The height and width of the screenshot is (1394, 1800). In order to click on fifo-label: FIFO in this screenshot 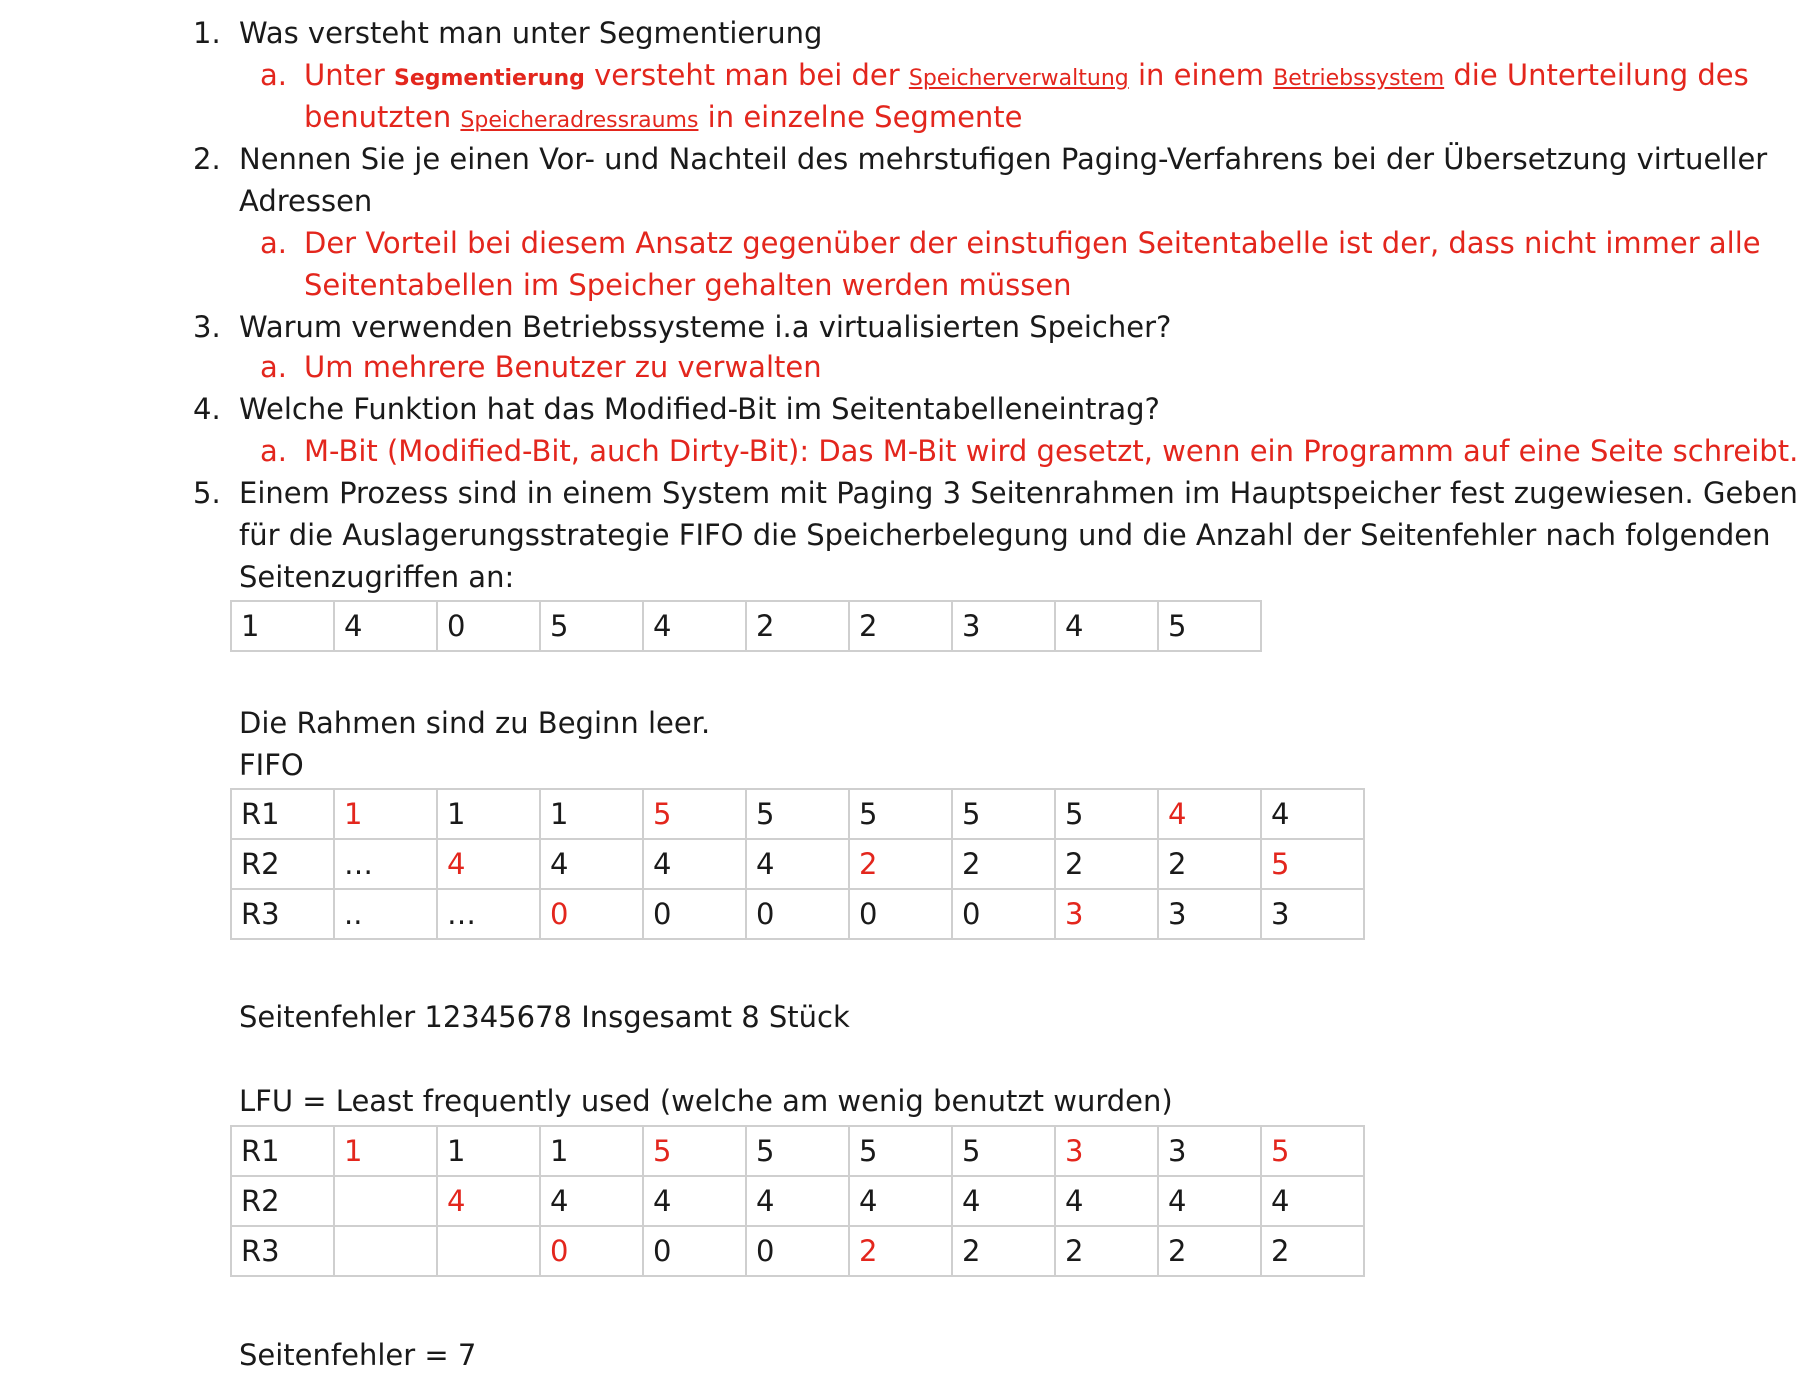, I will do `click(271, 765)`.